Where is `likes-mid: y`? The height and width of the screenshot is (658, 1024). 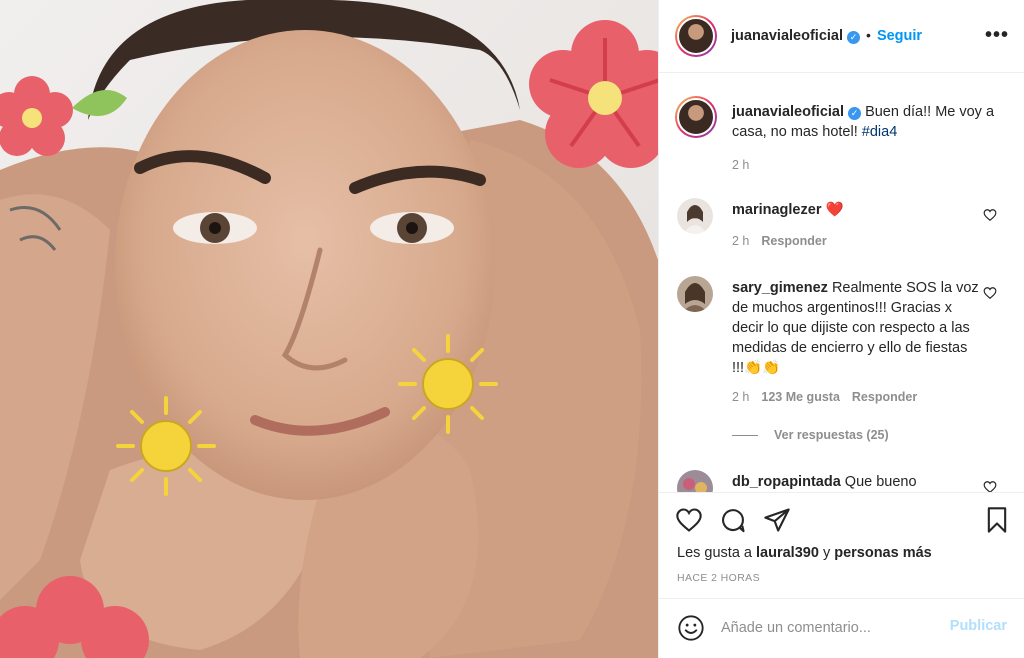
likes-mid: y is located at coordinates (826, 553).